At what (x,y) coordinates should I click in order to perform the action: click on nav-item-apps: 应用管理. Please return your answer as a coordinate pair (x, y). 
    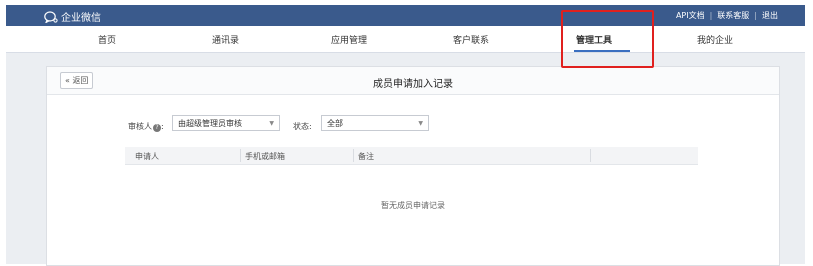
    Looking at the image, I should click on (349, 39).